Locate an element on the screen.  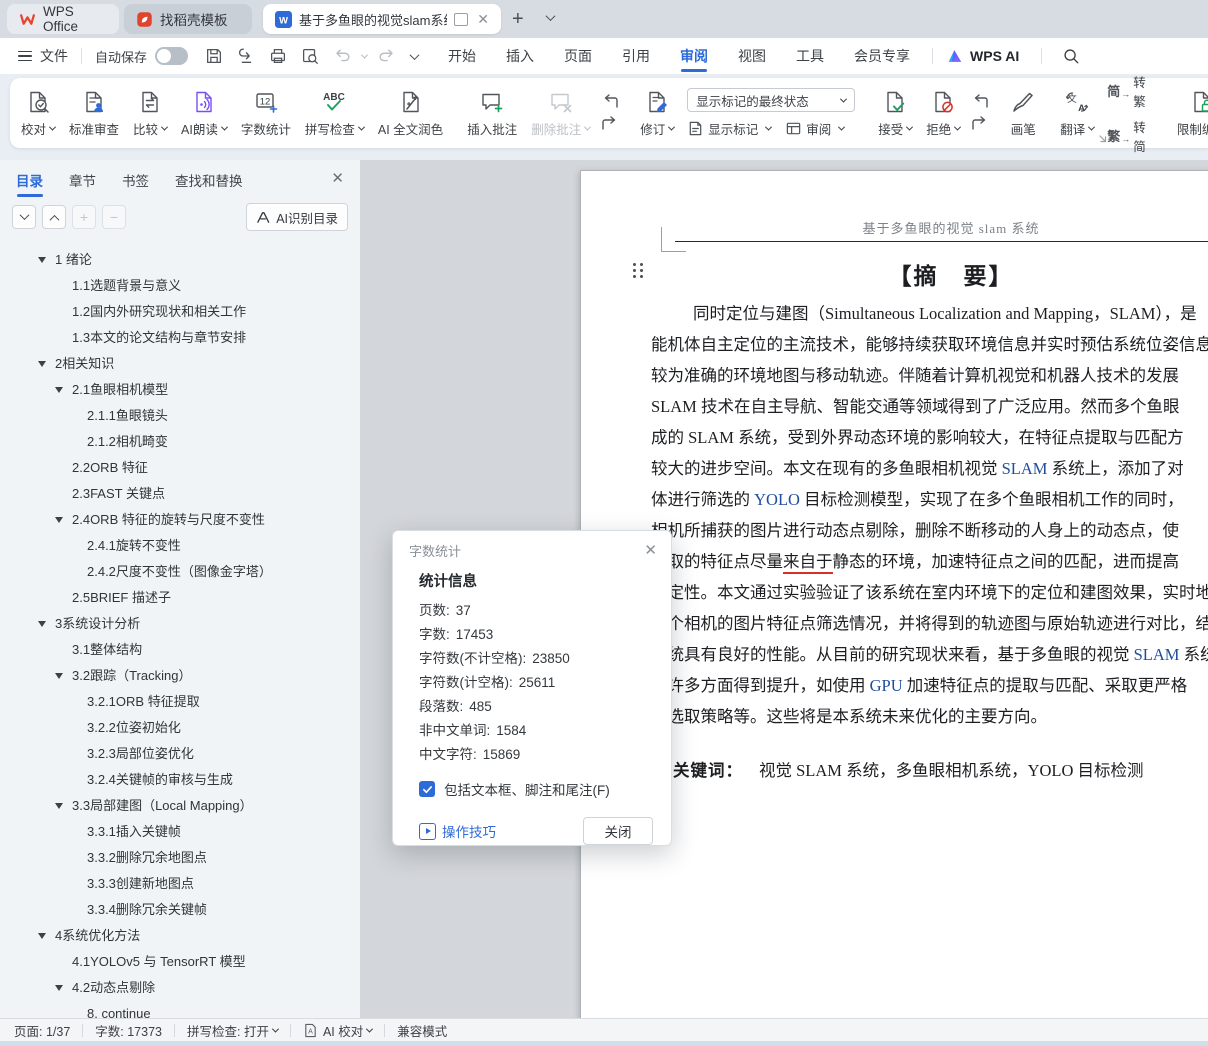
toc-item: 3.2.3局部位姿优化 is located at coordinates (180, 754).